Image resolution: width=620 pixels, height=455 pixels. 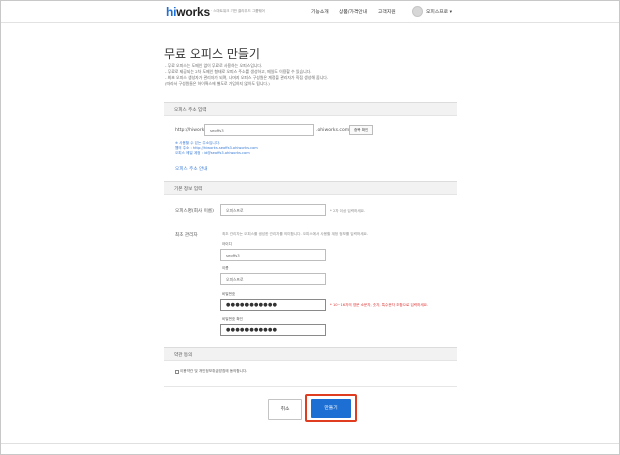 What do you see at coordinates (273, 330) in the screenshot?
I see `password-confirm-input: ●●●●●●●●●●●` at bounding box center [273, 330].